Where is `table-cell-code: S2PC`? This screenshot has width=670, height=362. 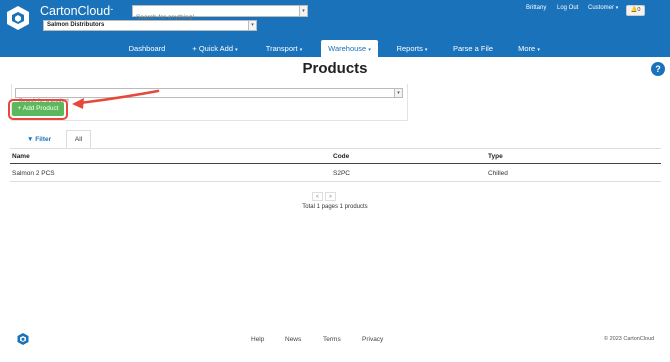 table-cell-code: S2PC is located at coordinates (341, 173).